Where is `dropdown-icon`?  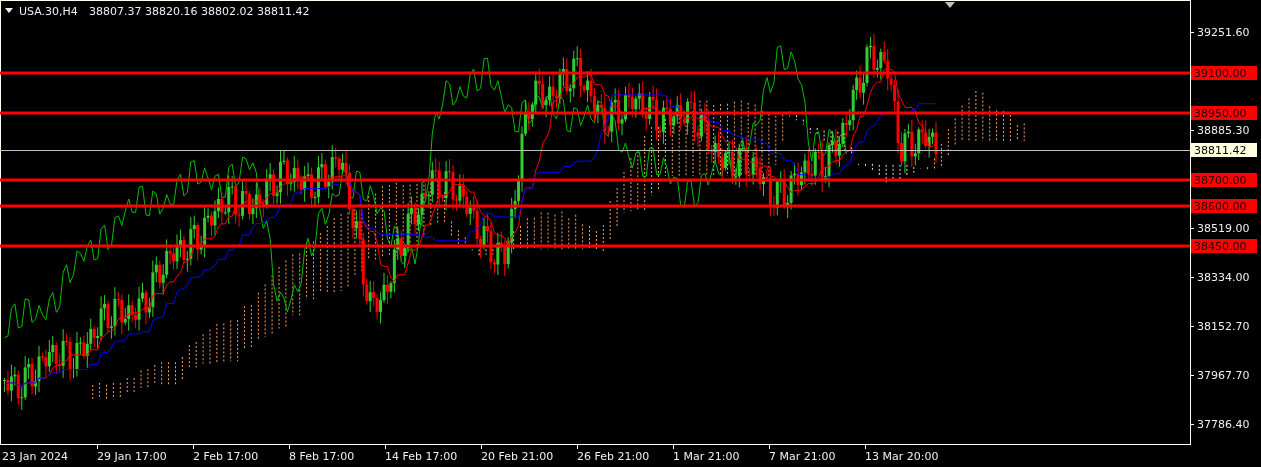
dropdown-icon is located at coordinates (9, 10).